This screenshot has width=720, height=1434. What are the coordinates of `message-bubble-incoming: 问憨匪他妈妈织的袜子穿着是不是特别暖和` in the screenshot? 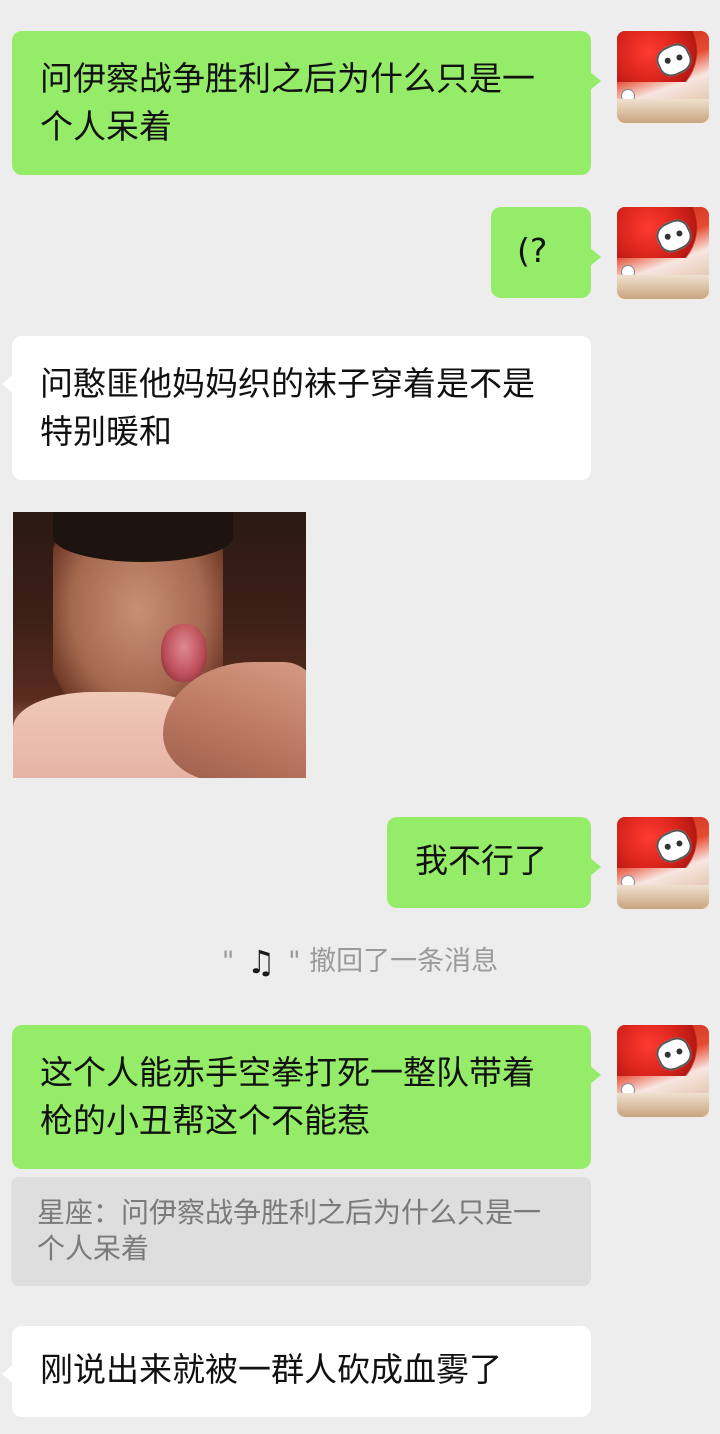 It's located at (296, 408).